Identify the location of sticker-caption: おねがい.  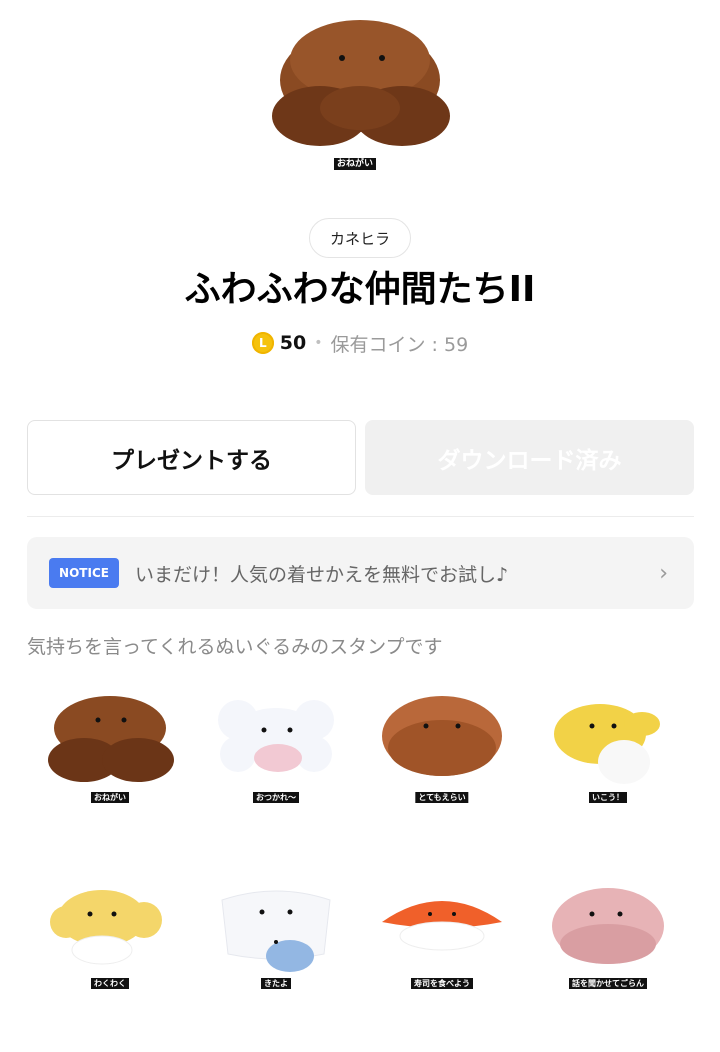
(110, 797).